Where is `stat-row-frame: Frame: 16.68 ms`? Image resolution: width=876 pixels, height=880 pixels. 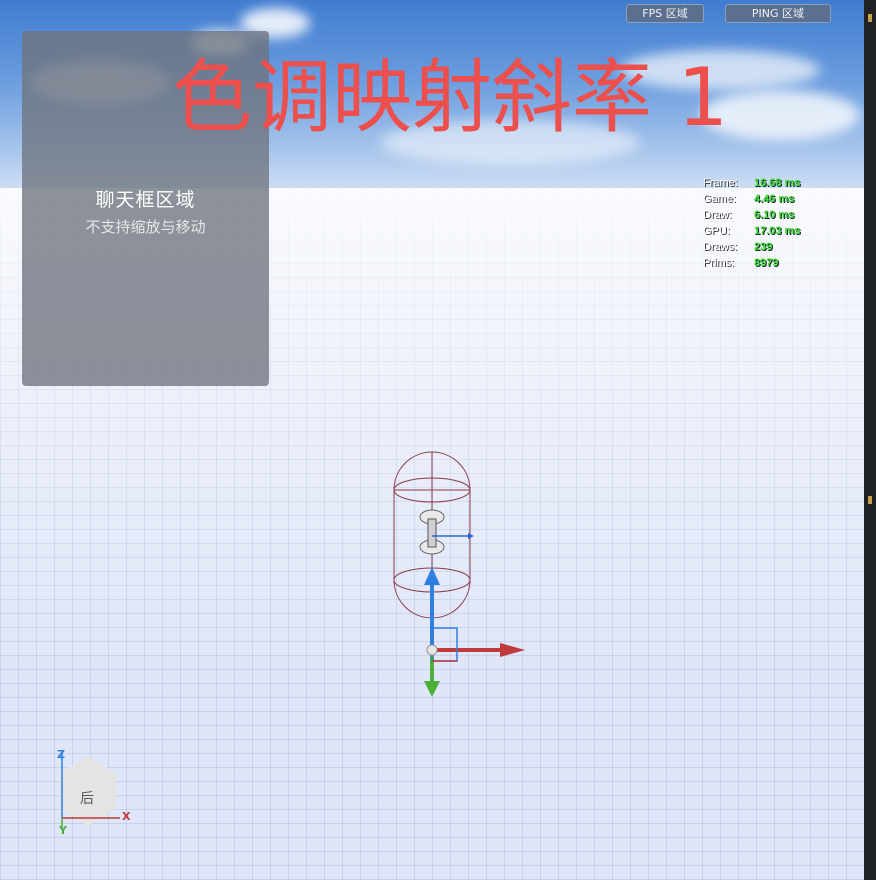 stat-row-frame: Frame: 16.68 ms is located at coordinates (751, 183).